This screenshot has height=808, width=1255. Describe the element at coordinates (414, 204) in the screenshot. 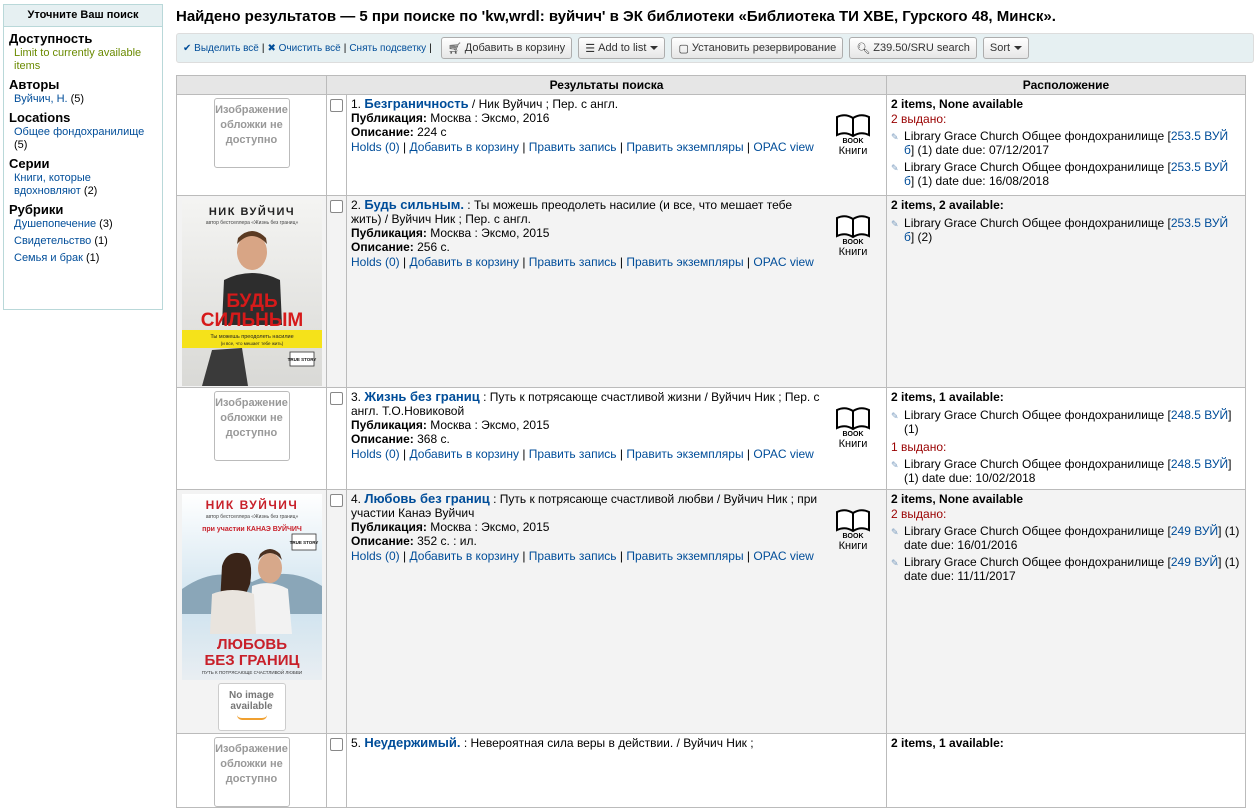

I see `title-link: Будь сильным.` at that location.